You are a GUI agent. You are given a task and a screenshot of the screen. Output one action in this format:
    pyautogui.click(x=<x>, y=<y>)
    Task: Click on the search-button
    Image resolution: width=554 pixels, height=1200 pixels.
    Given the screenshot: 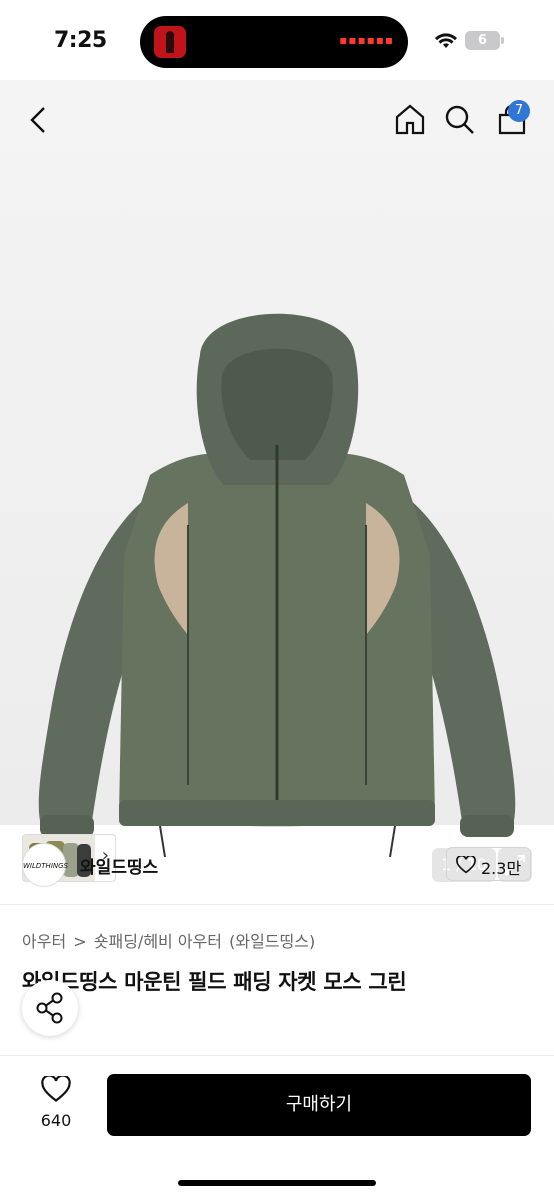 What is the action you would take?
    pyautogui.click(x=460, y=122)
    